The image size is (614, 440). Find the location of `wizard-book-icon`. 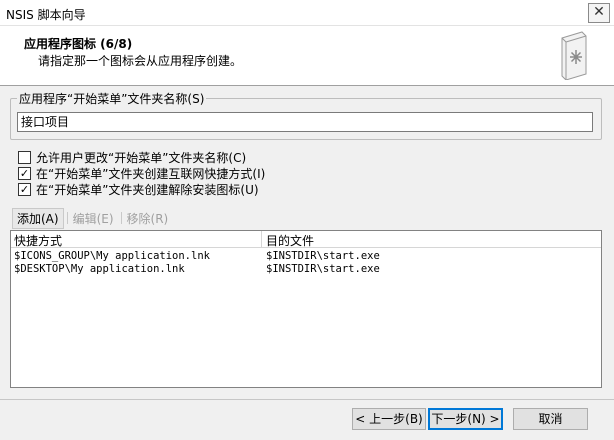

wizard-book-icon is located at coordinates (574, 55).